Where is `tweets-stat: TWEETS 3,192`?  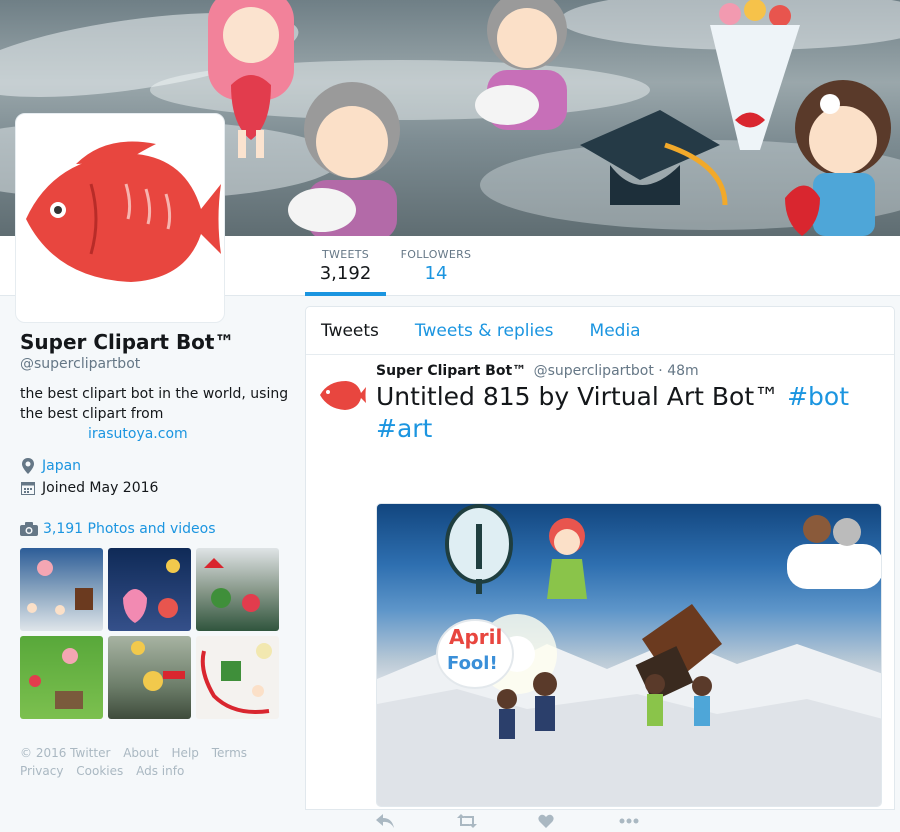
tweets-stat: TWEETS 3,192 is located at coordinates (345, 266).